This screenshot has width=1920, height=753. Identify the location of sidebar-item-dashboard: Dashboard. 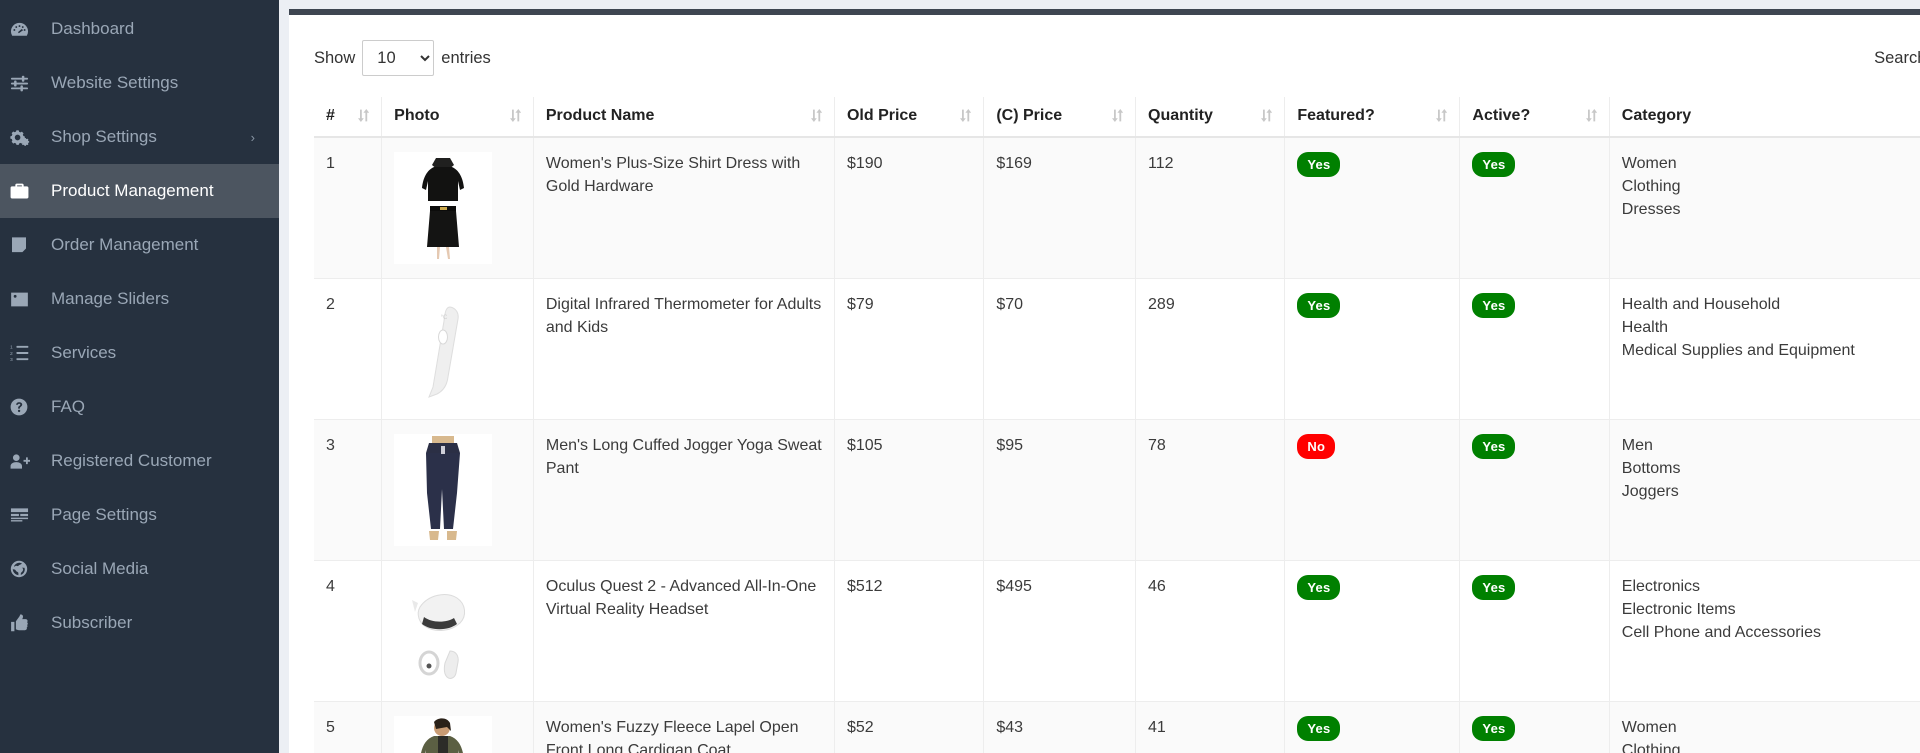
(139, 29).